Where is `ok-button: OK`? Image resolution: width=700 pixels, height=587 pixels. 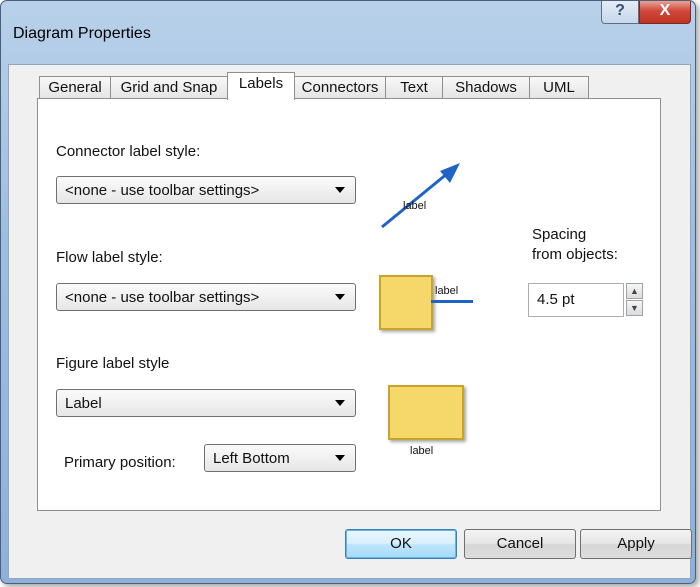
ok-button: OK is located at coordinates (401, 544).